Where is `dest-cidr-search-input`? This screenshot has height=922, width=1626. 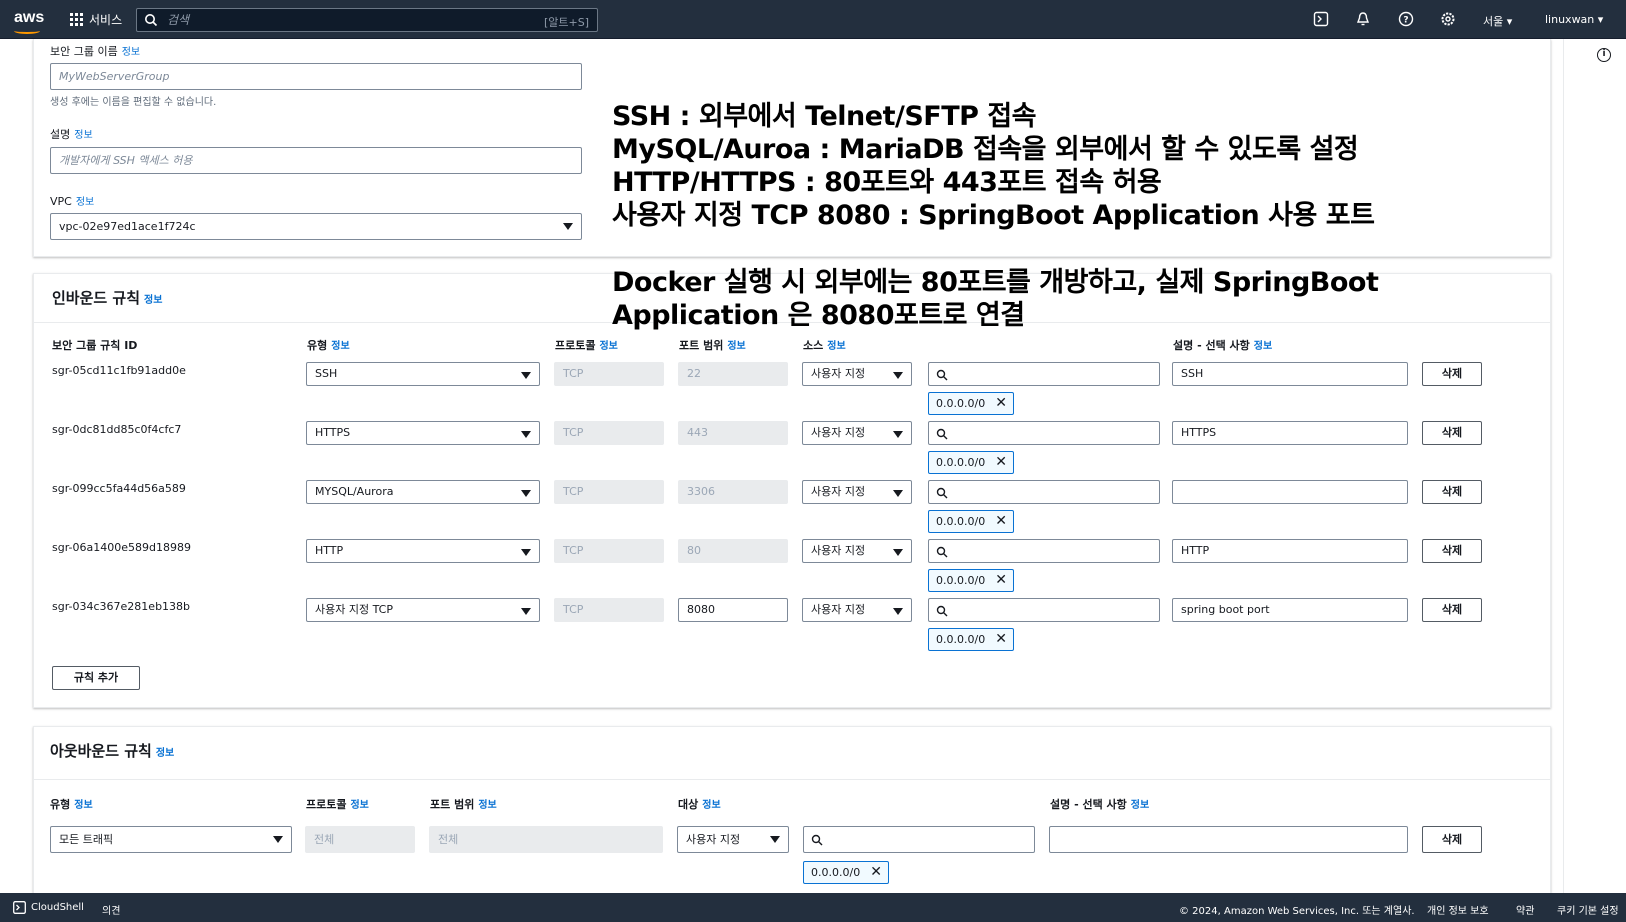 dest-cidr-search-input is located at coordinates (919, 839).